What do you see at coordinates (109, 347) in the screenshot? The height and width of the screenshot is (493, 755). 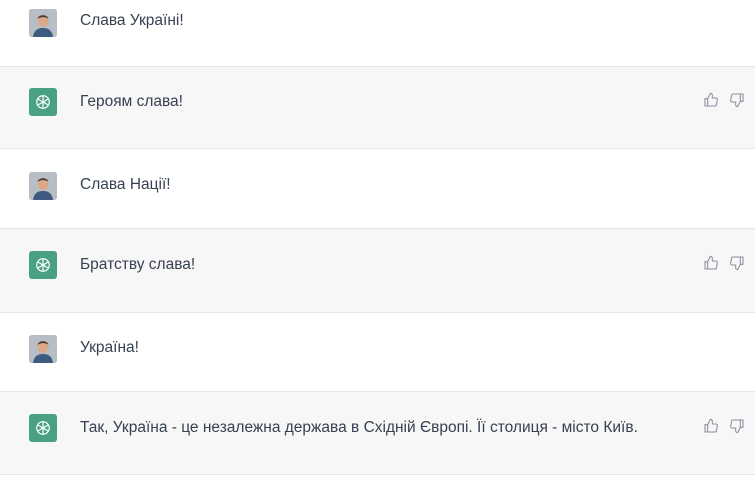 I see `message-text: Україна!` at bounding box center [109, 347].